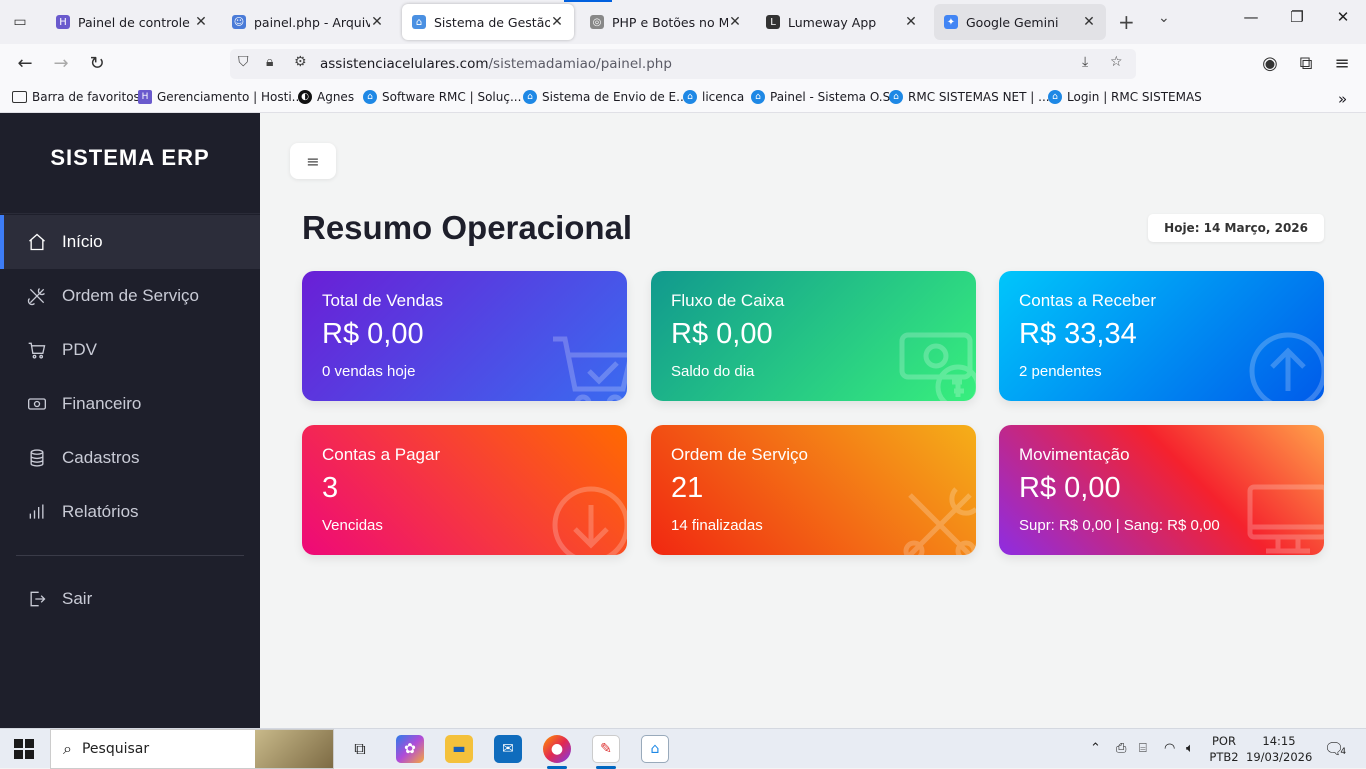  Describe the element at coordinates (67, 748) in the screenshot. I see `search-icon: ⌕` at that location.